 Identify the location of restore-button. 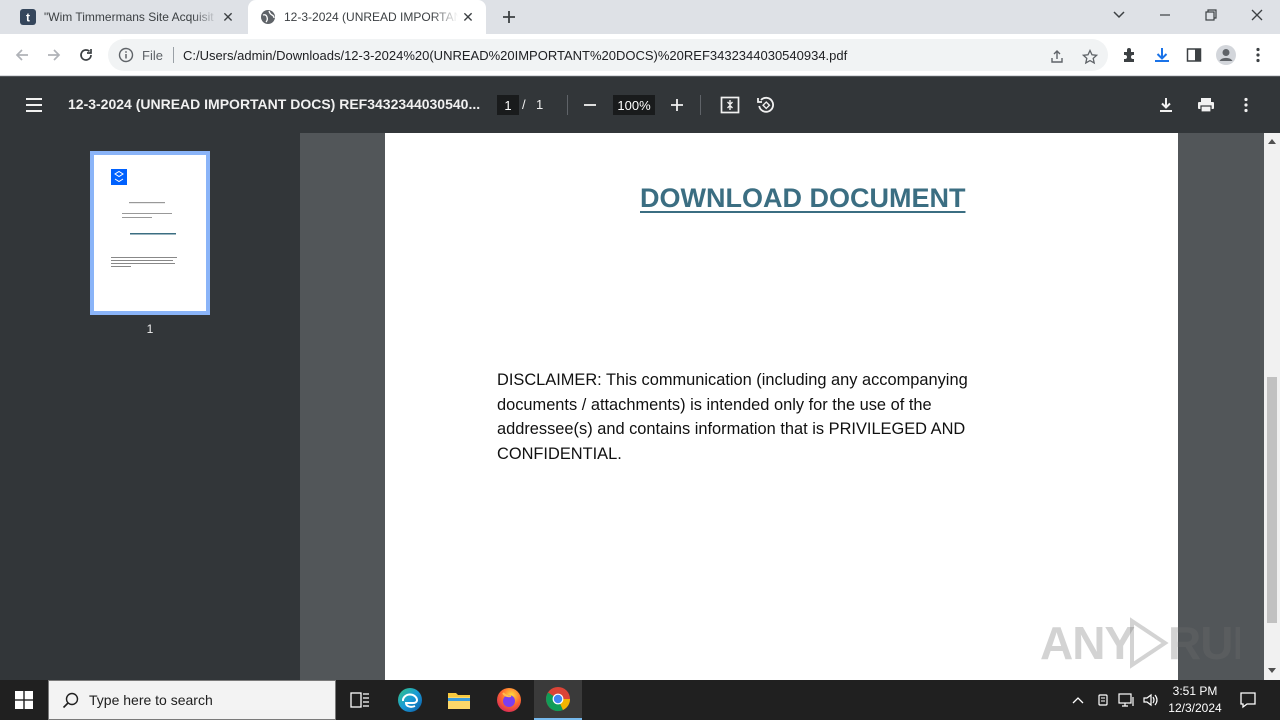
(1211, 15).